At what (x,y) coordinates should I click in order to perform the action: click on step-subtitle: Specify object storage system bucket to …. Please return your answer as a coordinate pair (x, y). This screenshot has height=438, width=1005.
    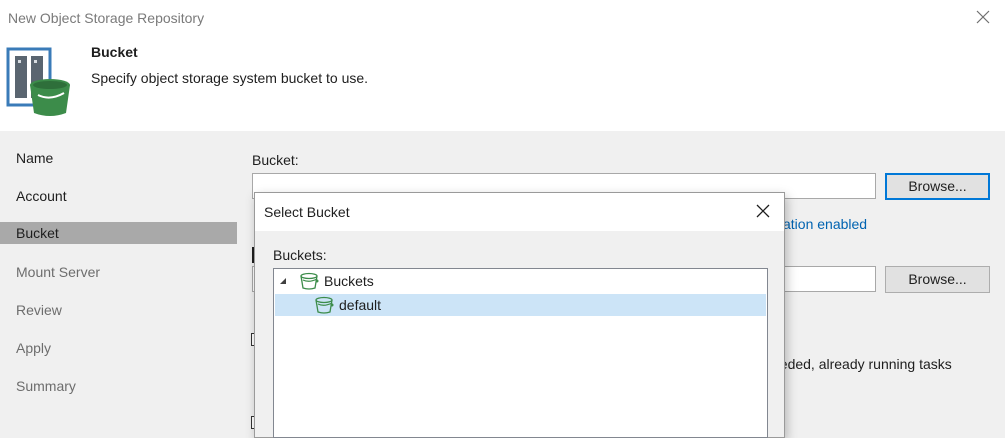
    Looking at the image, I should click on (230, 78).